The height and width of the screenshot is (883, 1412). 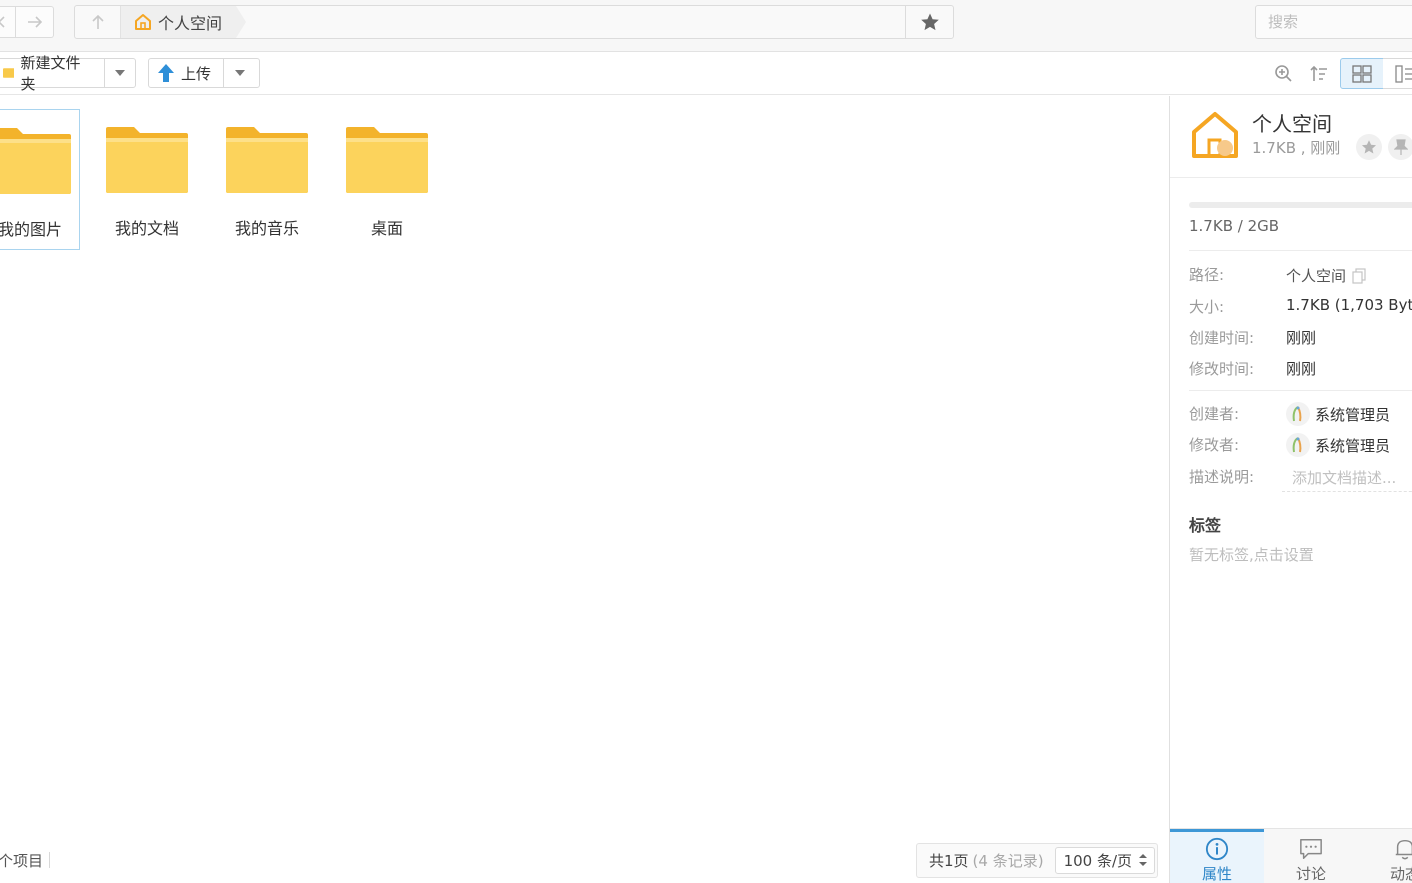 I want to click on sort-button, so click(x=1319, y=74).